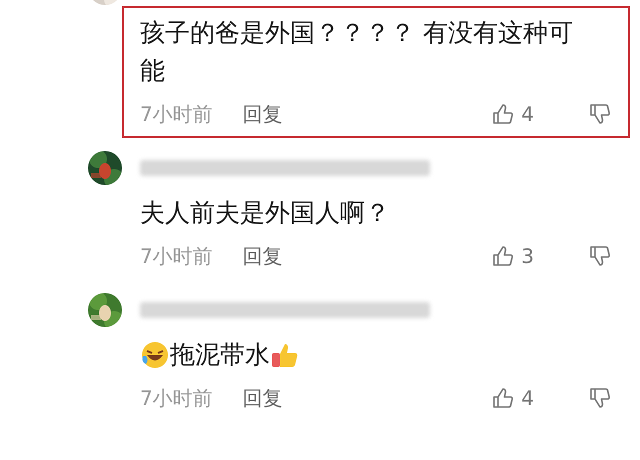 The width and height of the screenshot is (640, 460). I want to click on comment-text: 夫人前夫是外国人啊？, so click(265, 213).